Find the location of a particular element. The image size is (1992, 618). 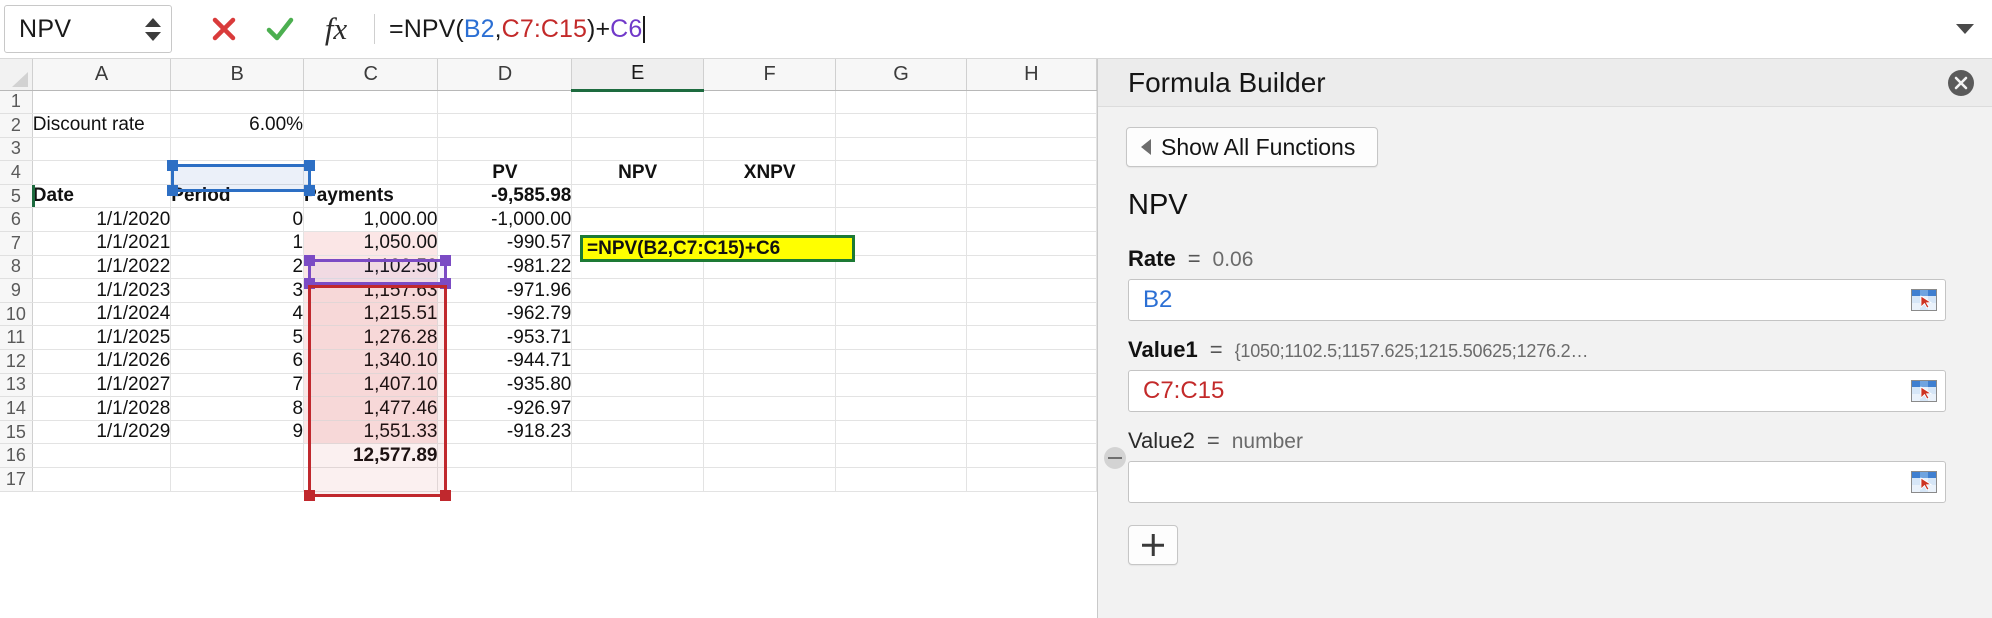

cell-e4: NPV is located at coordinates (637, 172).